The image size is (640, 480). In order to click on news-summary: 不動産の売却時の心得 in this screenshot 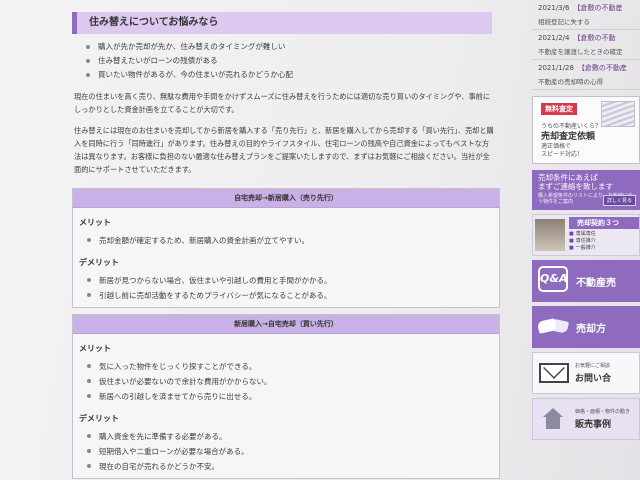, I will do `click(570, 82)`.